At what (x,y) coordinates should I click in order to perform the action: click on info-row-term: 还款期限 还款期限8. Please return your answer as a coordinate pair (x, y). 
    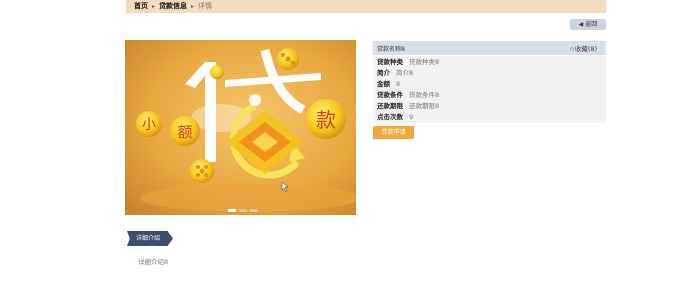
    Looking at the image, I should click on (408, 106).